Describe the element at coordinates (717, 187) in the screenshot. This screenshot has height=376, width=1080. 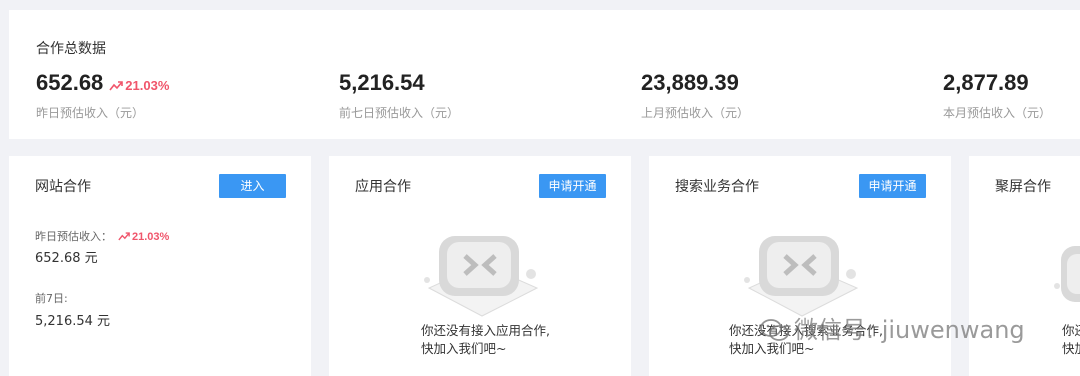
I see `card-title: 搜索业务合作` at that location.